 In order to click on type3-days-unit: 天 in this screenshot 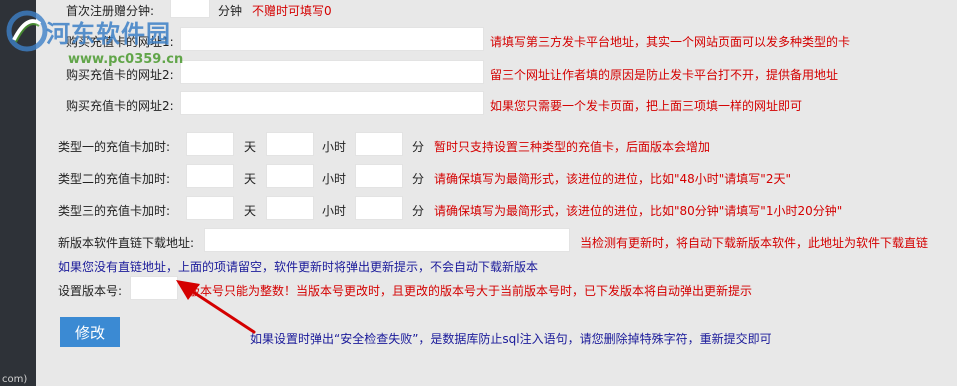, I will do `click(250, 211)`.